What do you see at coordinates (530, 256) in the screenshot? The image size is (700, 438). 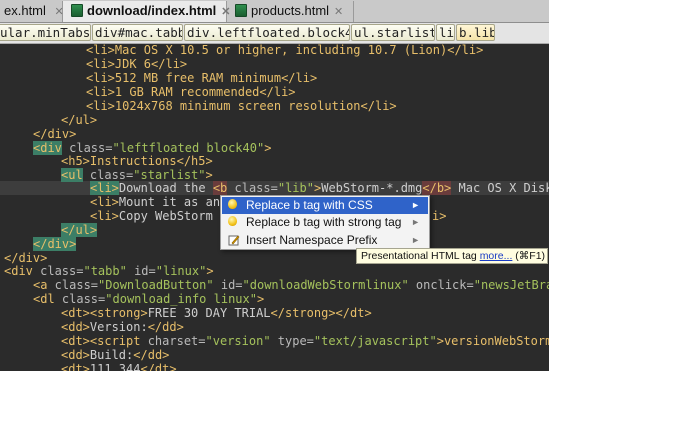 I see `tooltip-shortcut: (⌘F1)` at bounding box center [530, 256].